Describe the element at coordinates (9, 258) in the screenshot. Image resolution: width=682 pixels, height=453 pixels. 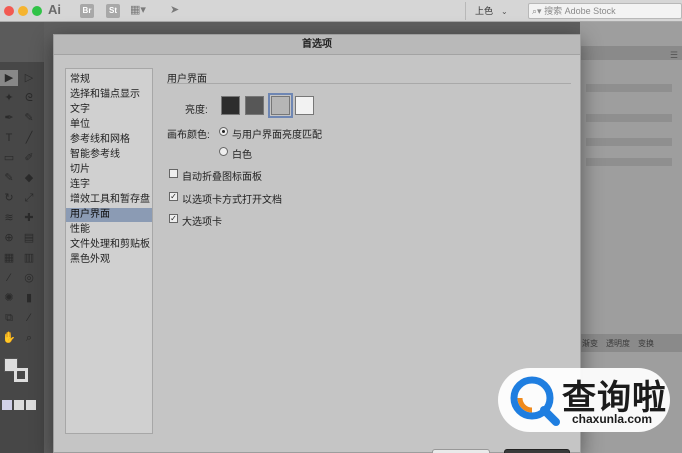
I see `mesh-tool-icon: ▦` at that location.